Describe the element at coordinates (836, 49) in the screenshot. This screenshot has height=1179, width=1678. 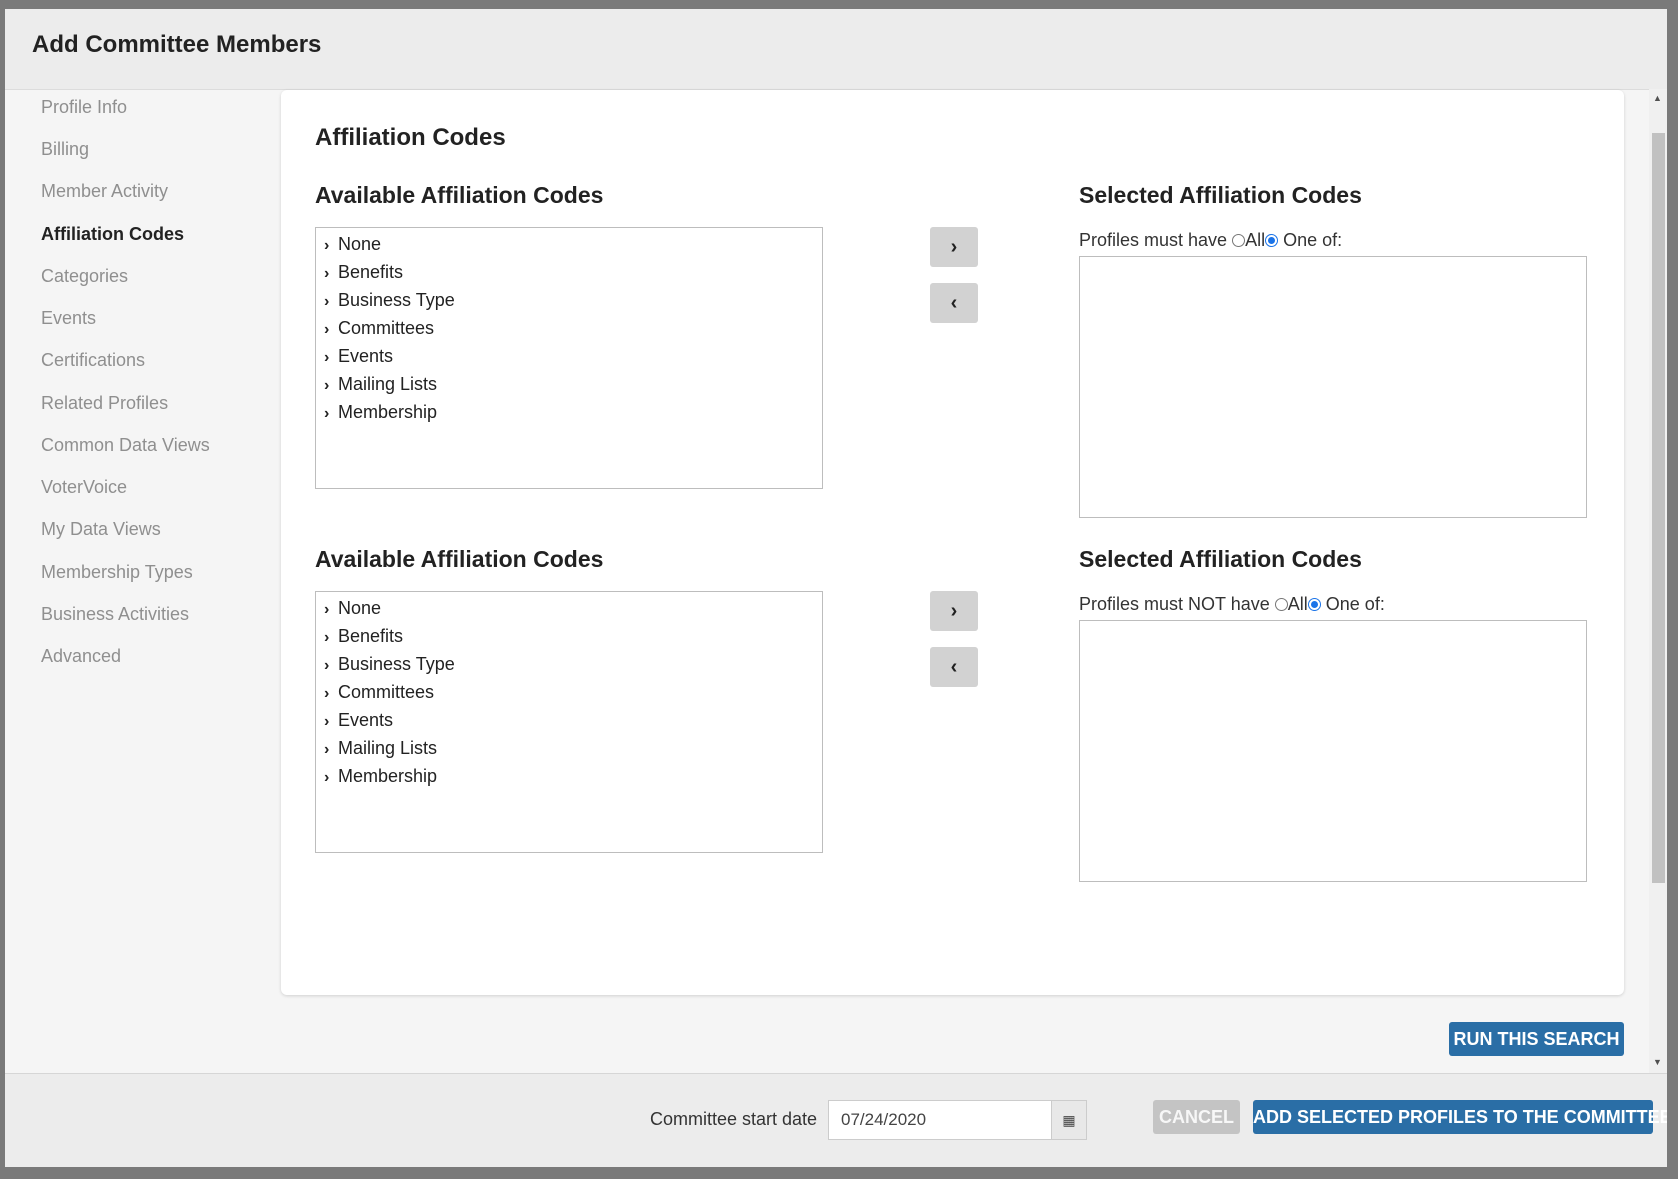
I see `modal-header: Add Committee Members` at that location.